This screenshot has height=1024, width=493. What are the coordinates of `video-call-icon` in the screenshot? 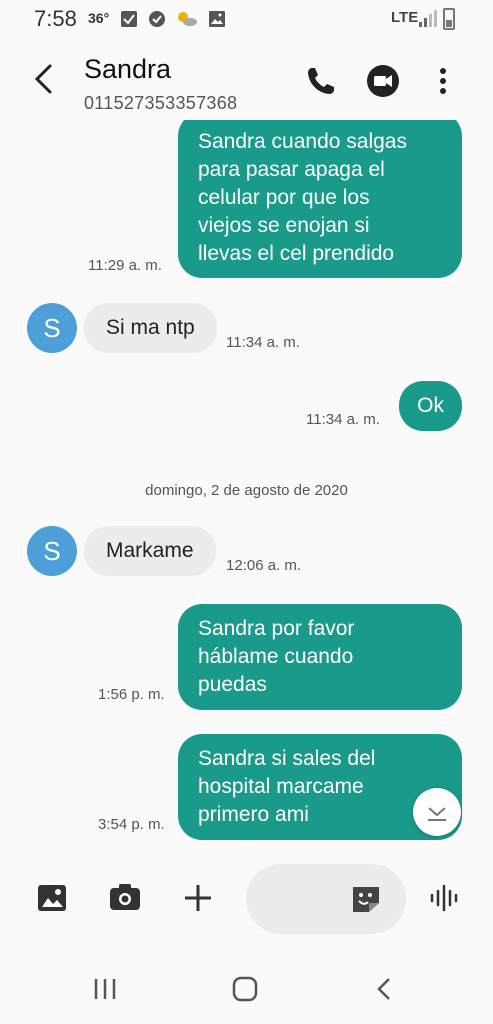 It's located at (383, 81).